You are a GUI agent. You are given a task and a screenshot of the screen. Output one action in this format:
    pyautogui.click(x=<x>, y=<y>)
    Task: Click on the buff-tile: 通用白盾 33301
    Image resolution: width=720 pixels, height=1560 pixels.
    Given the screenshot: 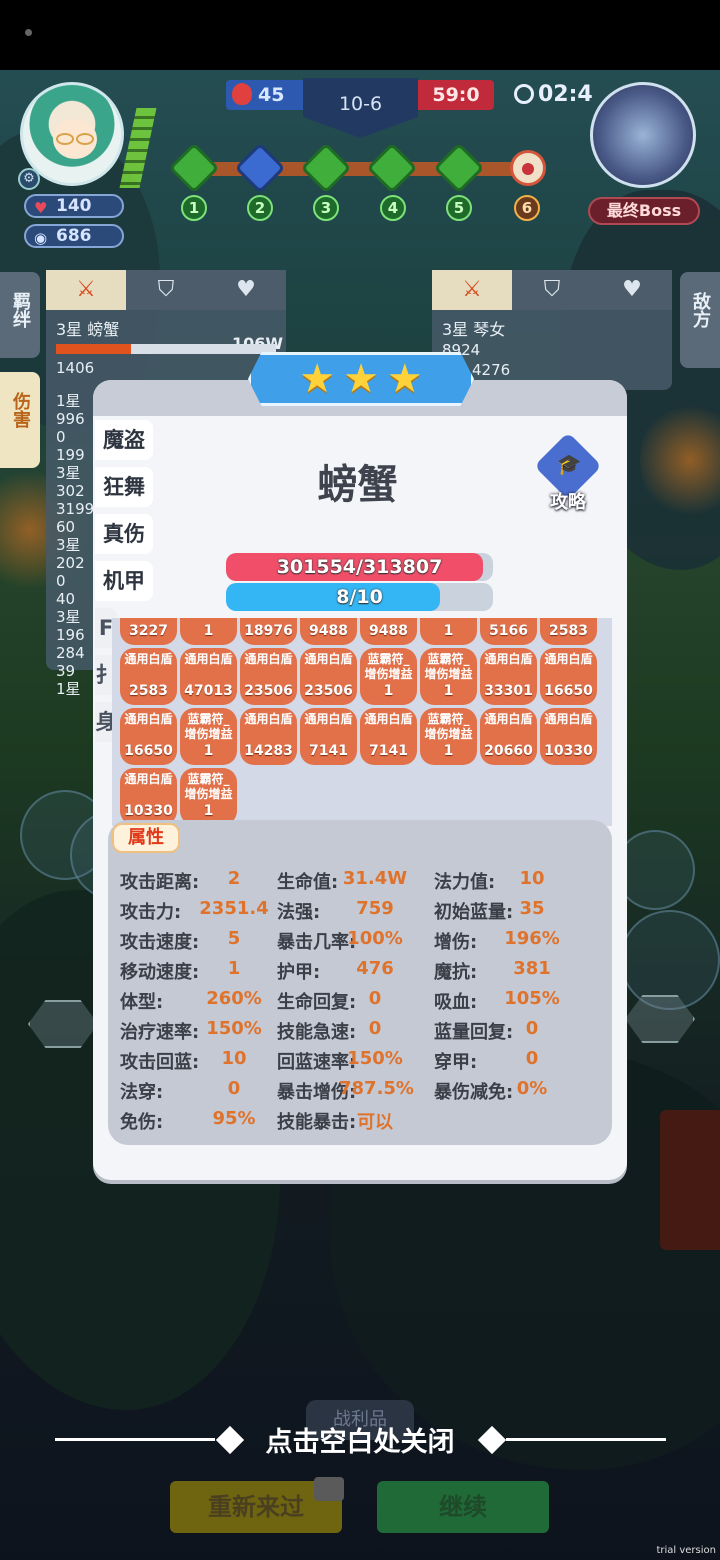 What is the action you would take?
    pyautogui.click(x=508, y=676)
    